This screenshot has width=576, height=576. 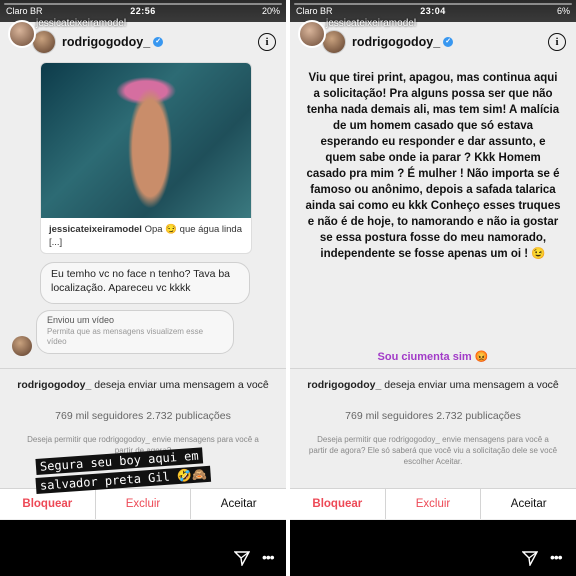 I want to click on story-caption: Sou ciumenta sim 😡, so click(x=433, y=357).